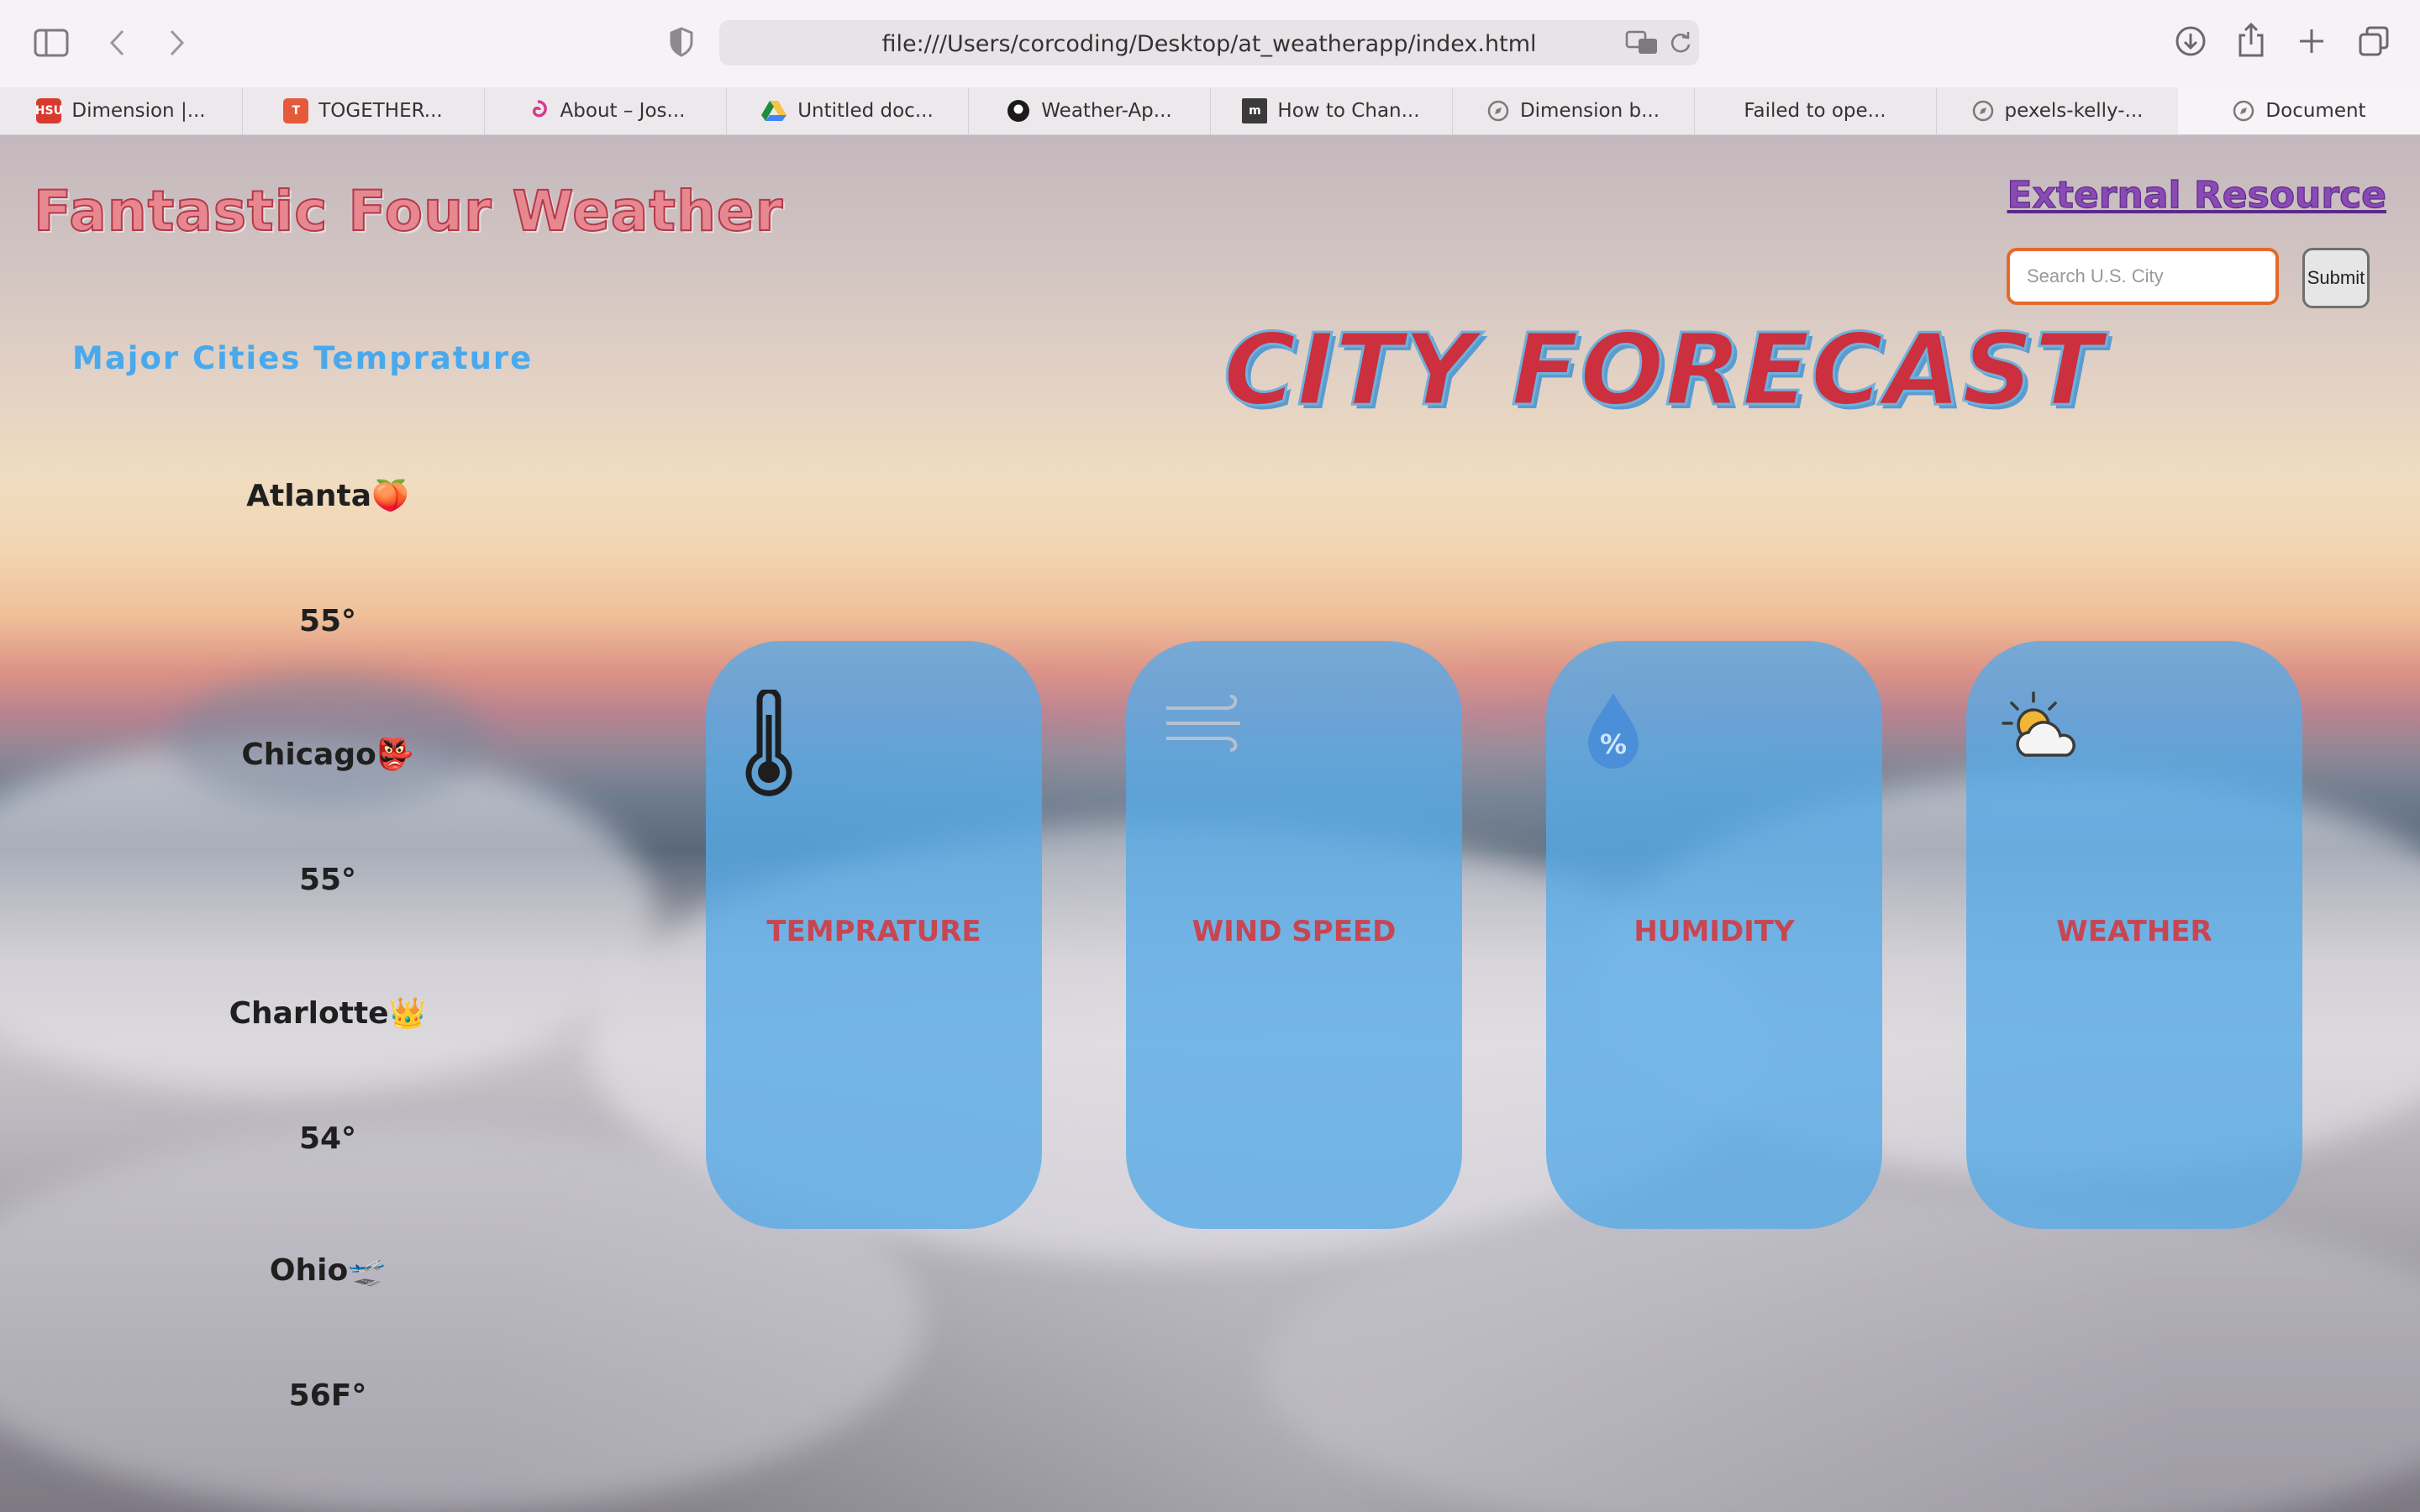 This screenshot has width=2420, height=1512. I want to click on m-favicon-icon: m, so click(1255, 110).